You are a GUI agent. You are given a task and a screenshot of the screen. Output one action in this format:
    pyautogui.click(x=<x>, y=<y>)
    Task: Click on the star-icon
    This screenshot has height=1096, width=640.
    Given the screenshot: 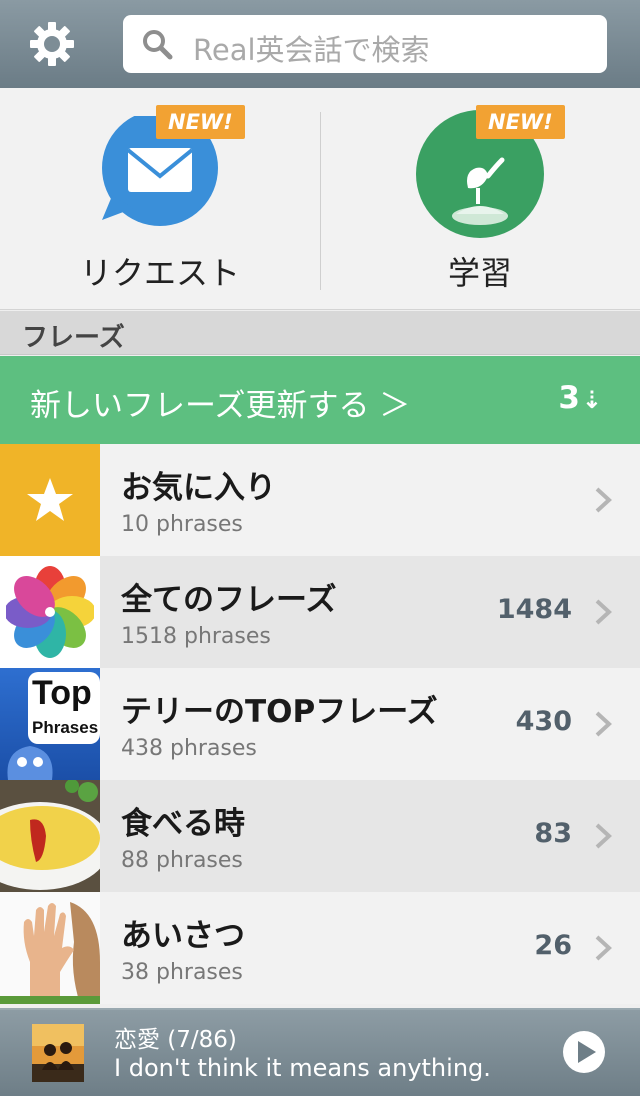 What is the action you would take?
    pyautogui.click(x=50, y=499)
    